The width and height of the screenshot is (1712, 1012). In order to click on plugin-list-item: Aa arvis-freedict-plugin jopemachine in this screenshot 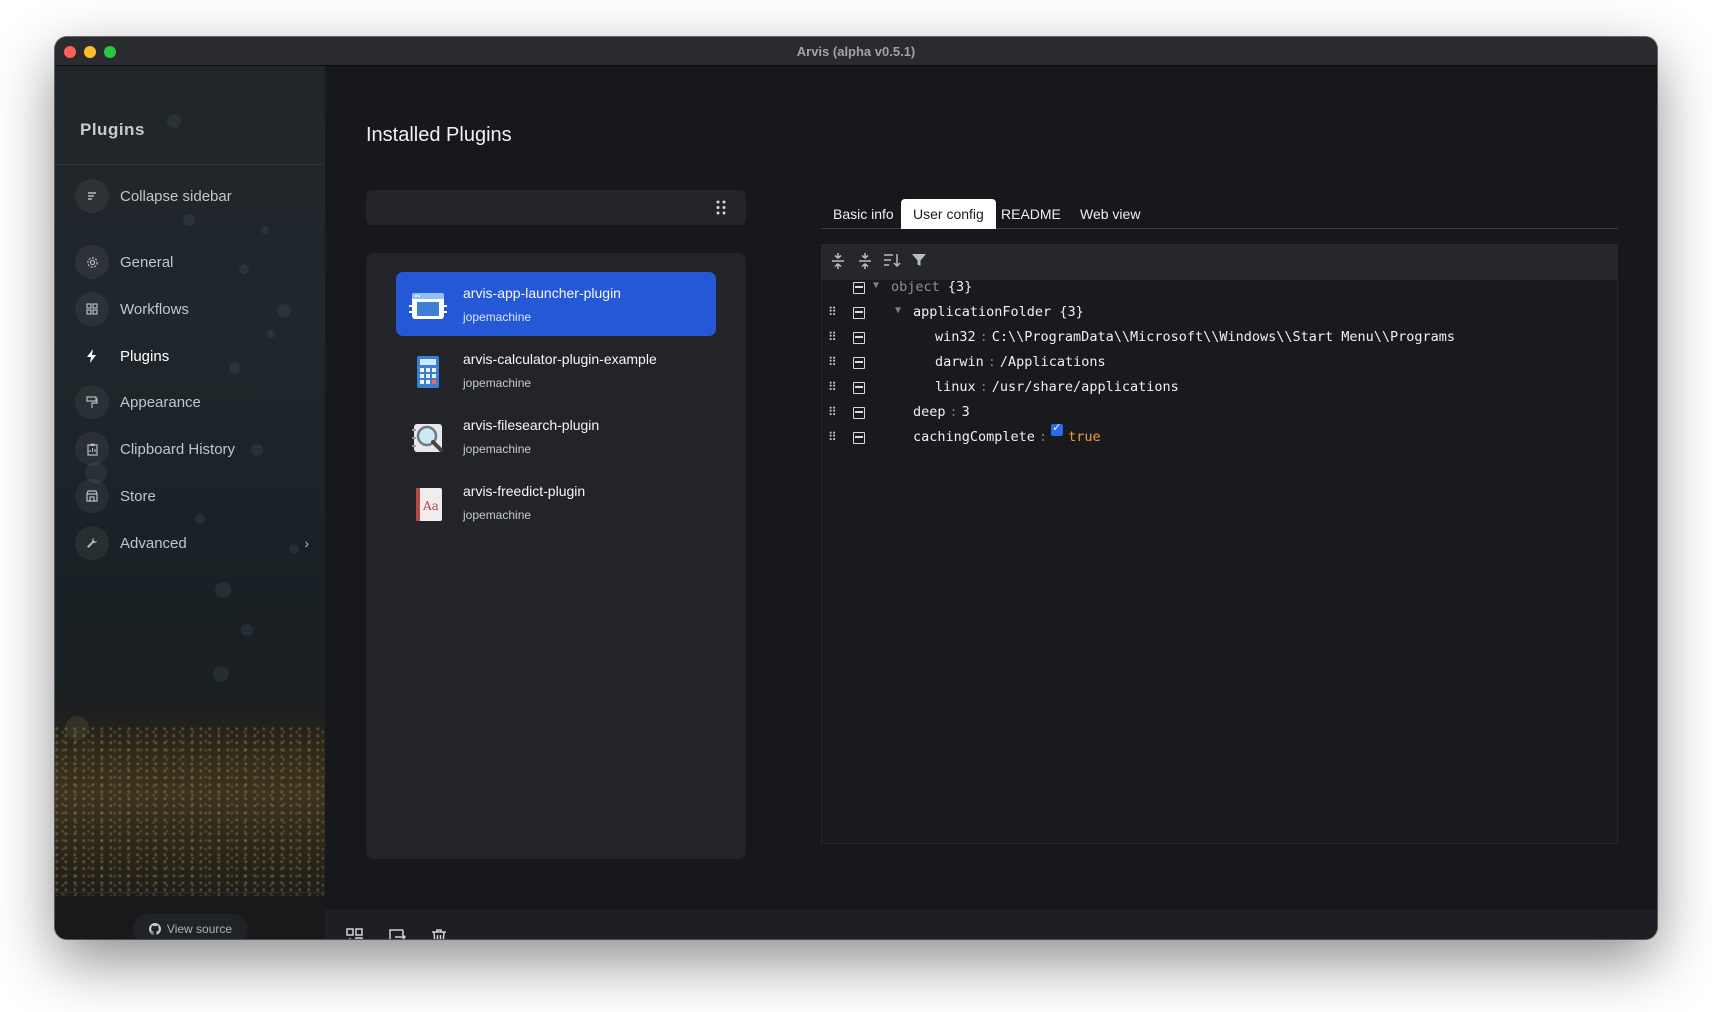, I will do `click(556, 502)`.